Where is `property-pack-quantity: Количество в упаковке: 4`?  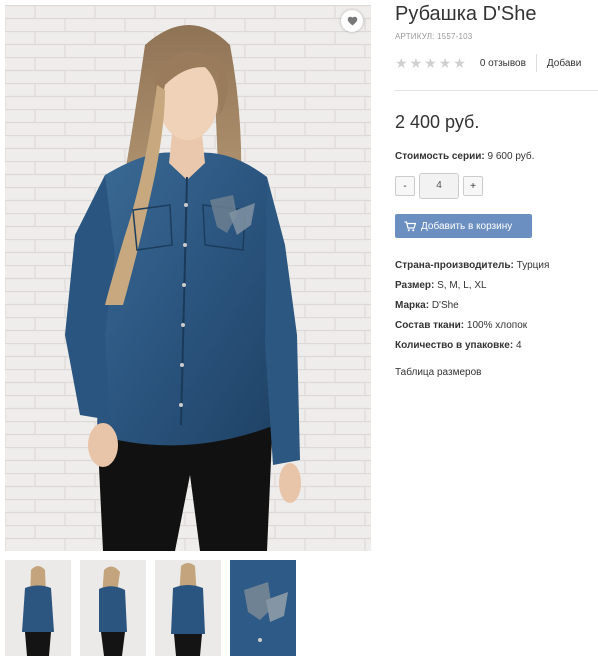 property-pack-quantity: Количество в упаковке: 4 is located at coordinates (472, 349).